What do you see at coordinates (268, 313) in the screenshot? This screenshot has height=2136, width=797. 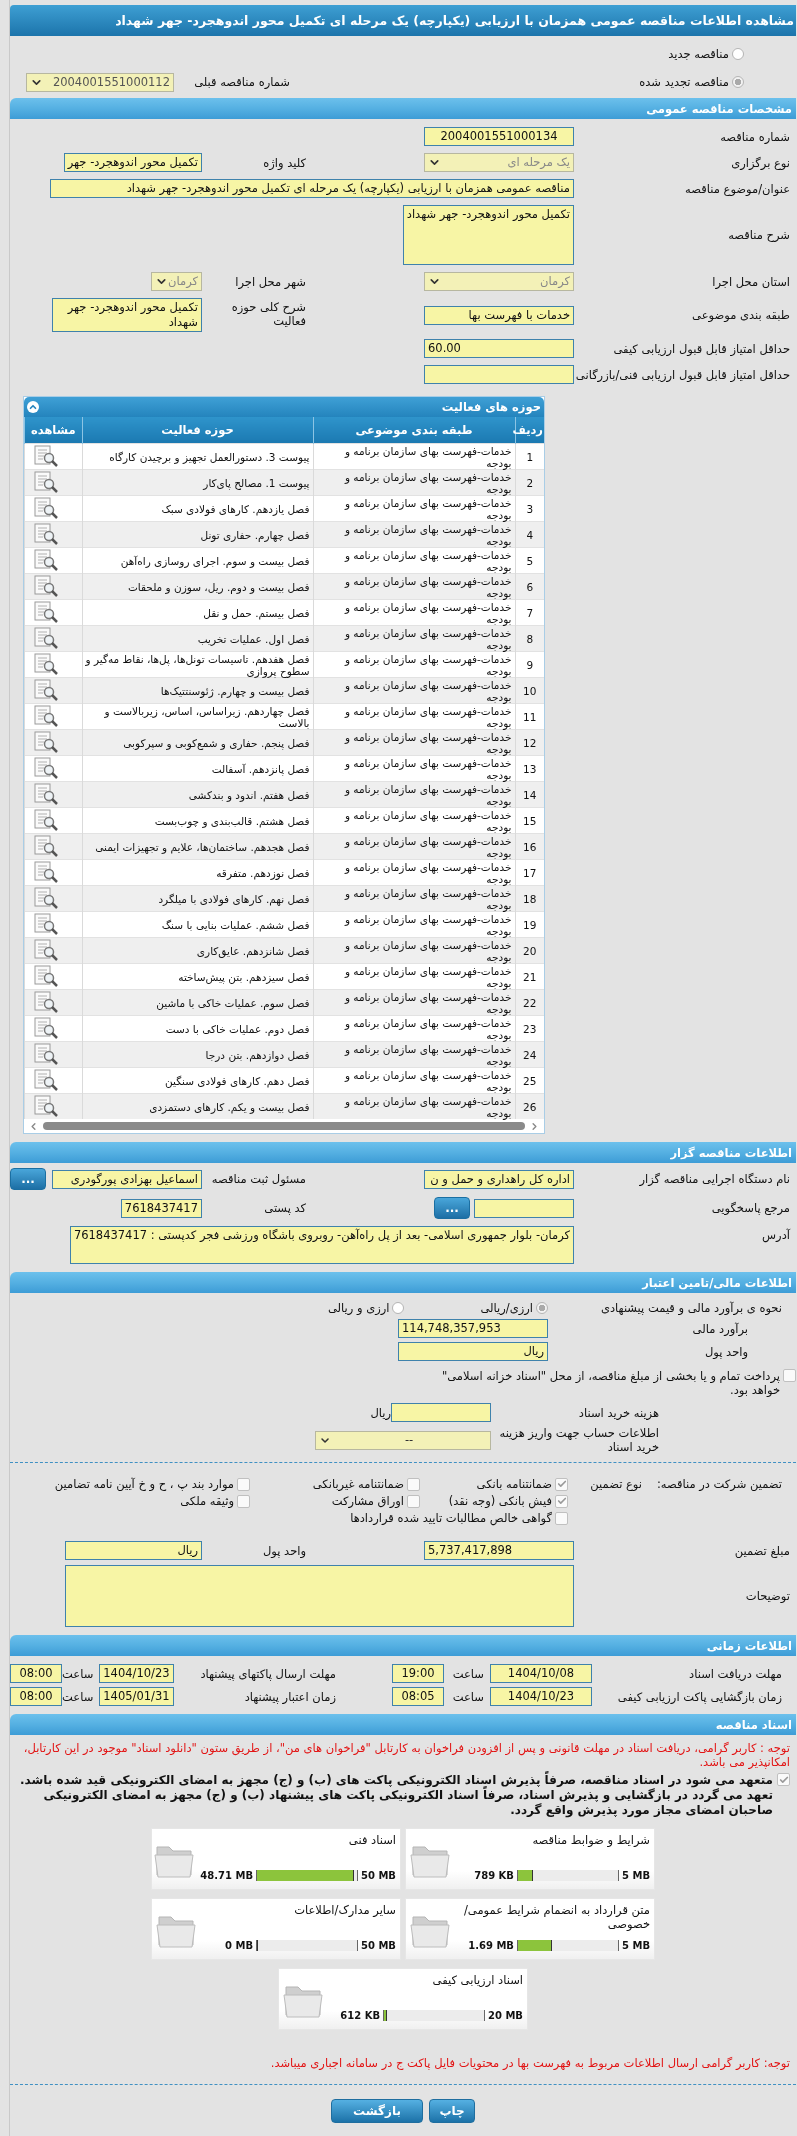 I see `field-label: شرح کلی حوزه فعالیت` at bounding box center [268, 313].